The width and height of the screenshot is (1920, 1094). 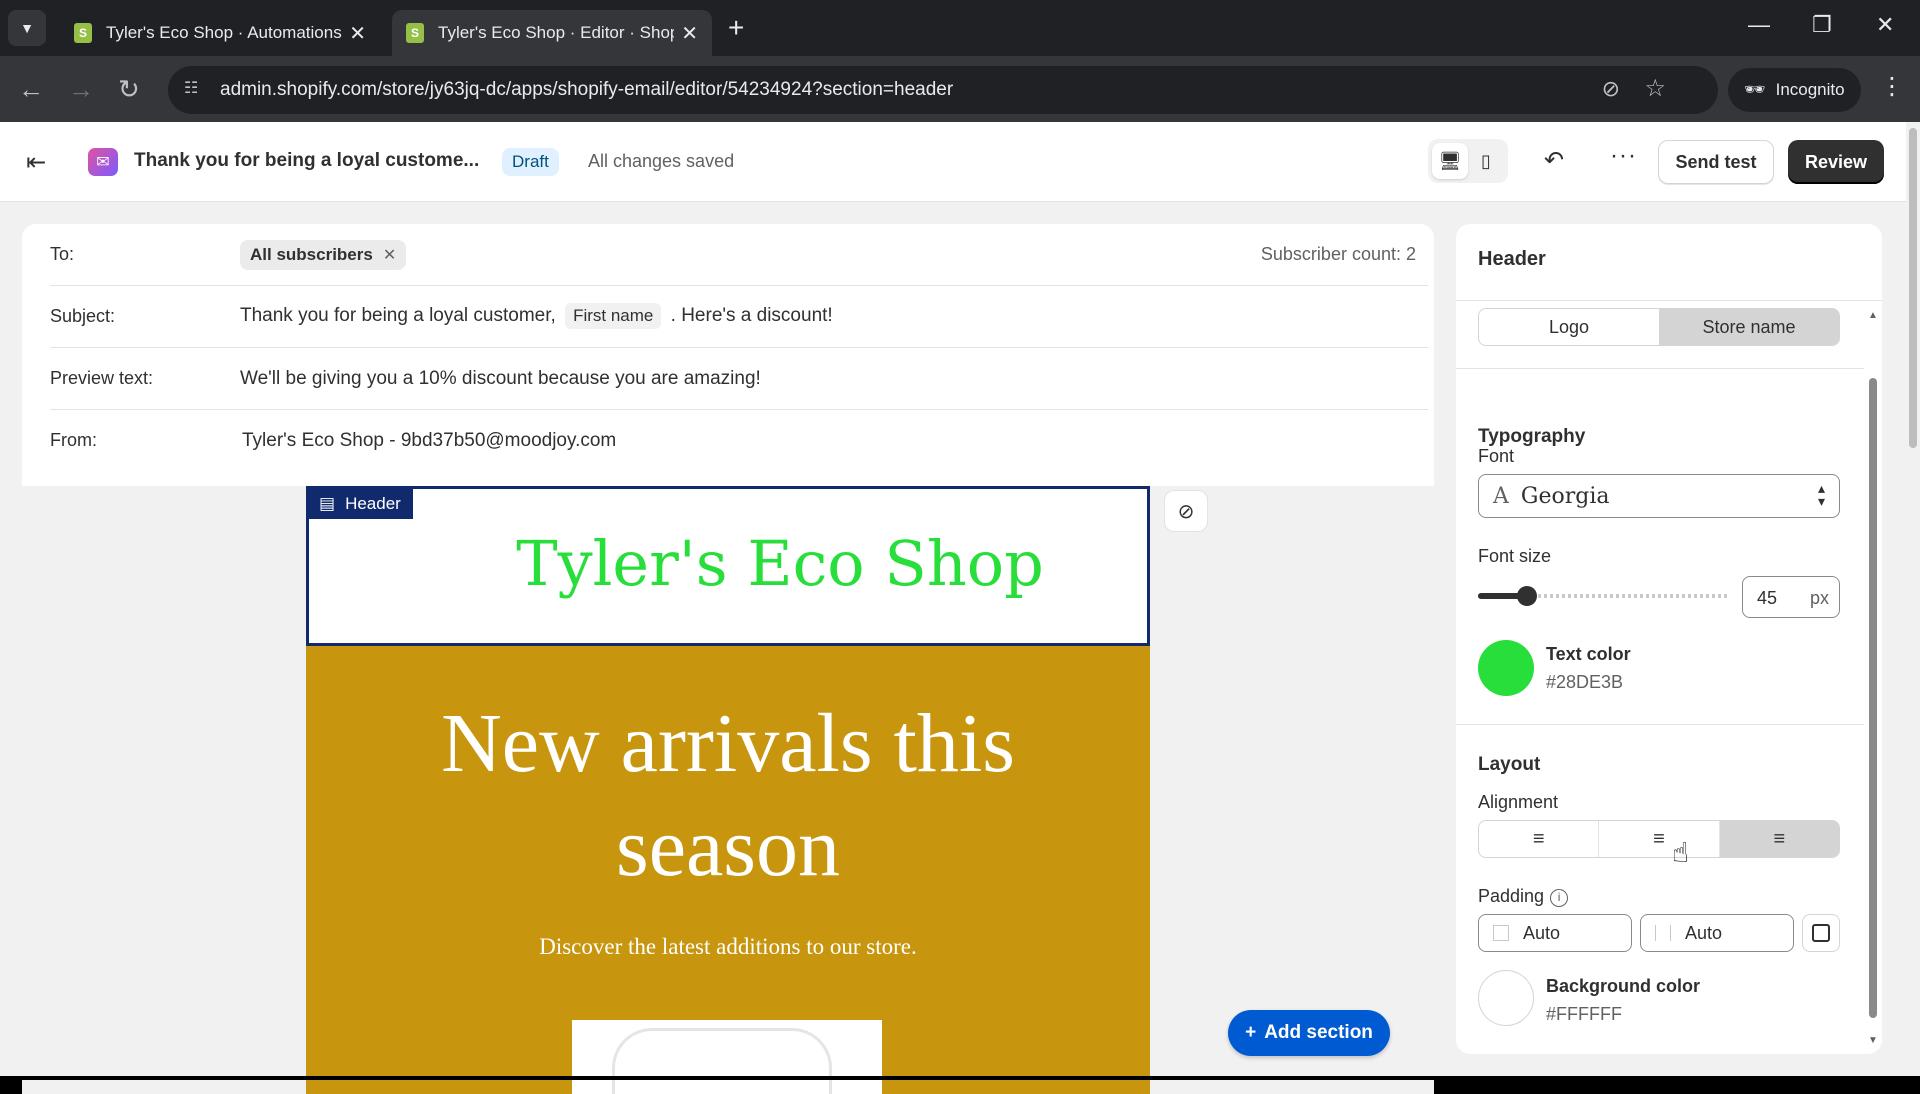 What do you see at coordinates (1532, 436) in the screenshot?
I see `typography-heading: Typography` at bounding box center [1532, 436].